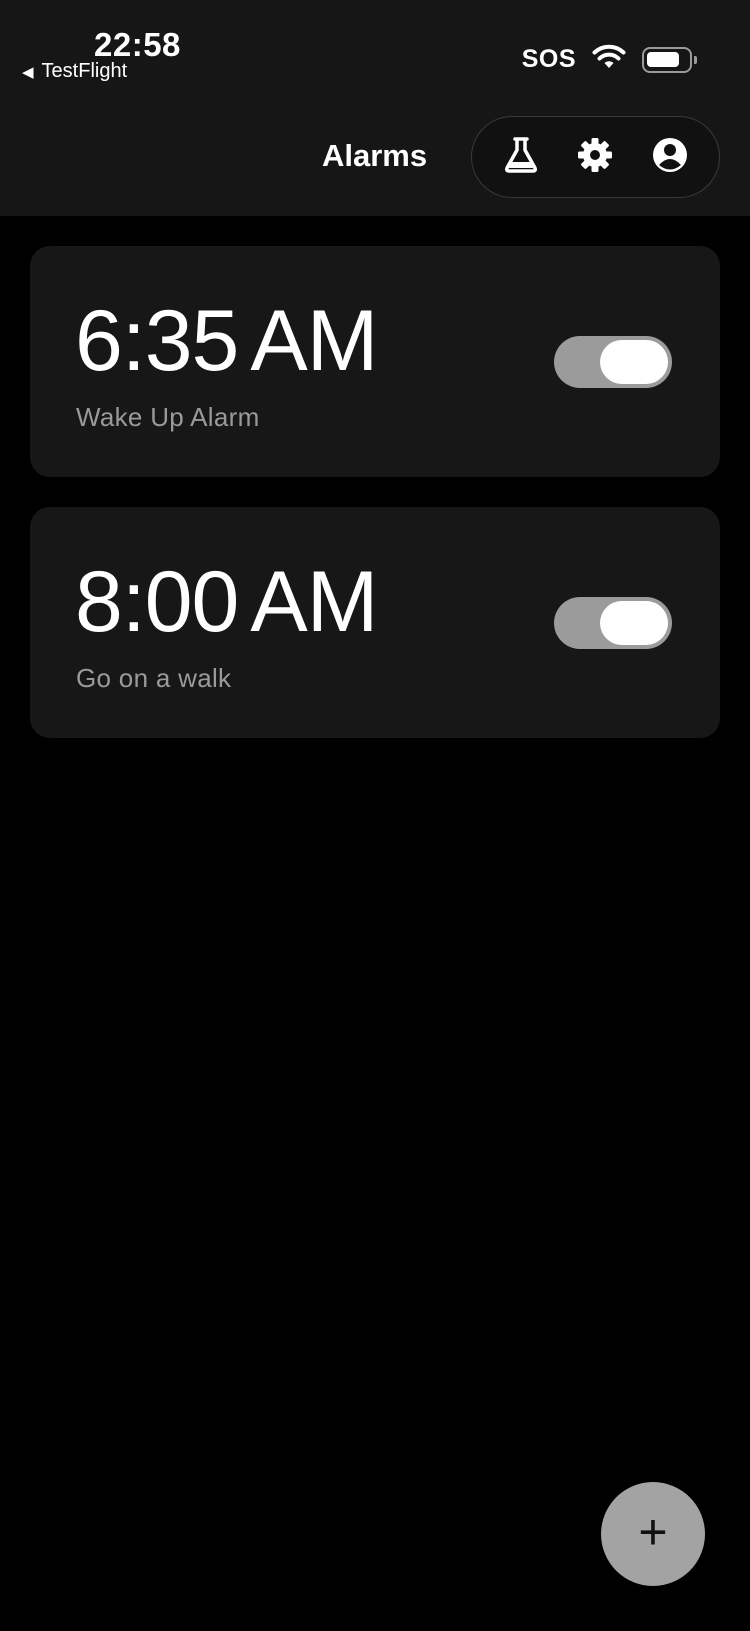 Image resolution: width=750 pixels, height=1631 pixels. I want to click on alarm-label: Go on a walk, so click(154, 678).